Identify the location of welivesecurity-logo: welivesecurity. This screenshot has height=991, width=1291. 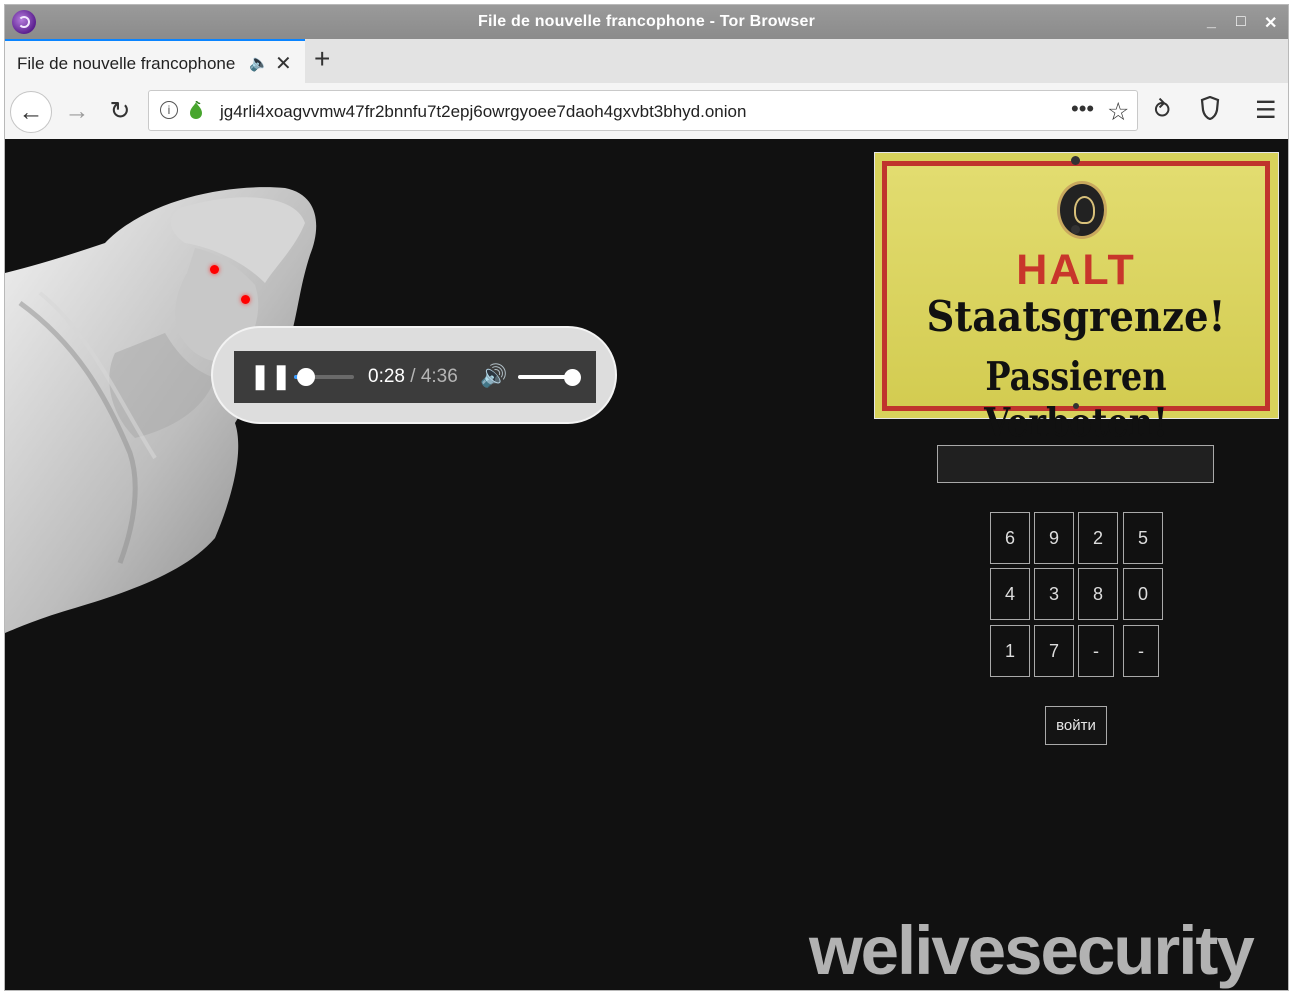
(1032, 950).